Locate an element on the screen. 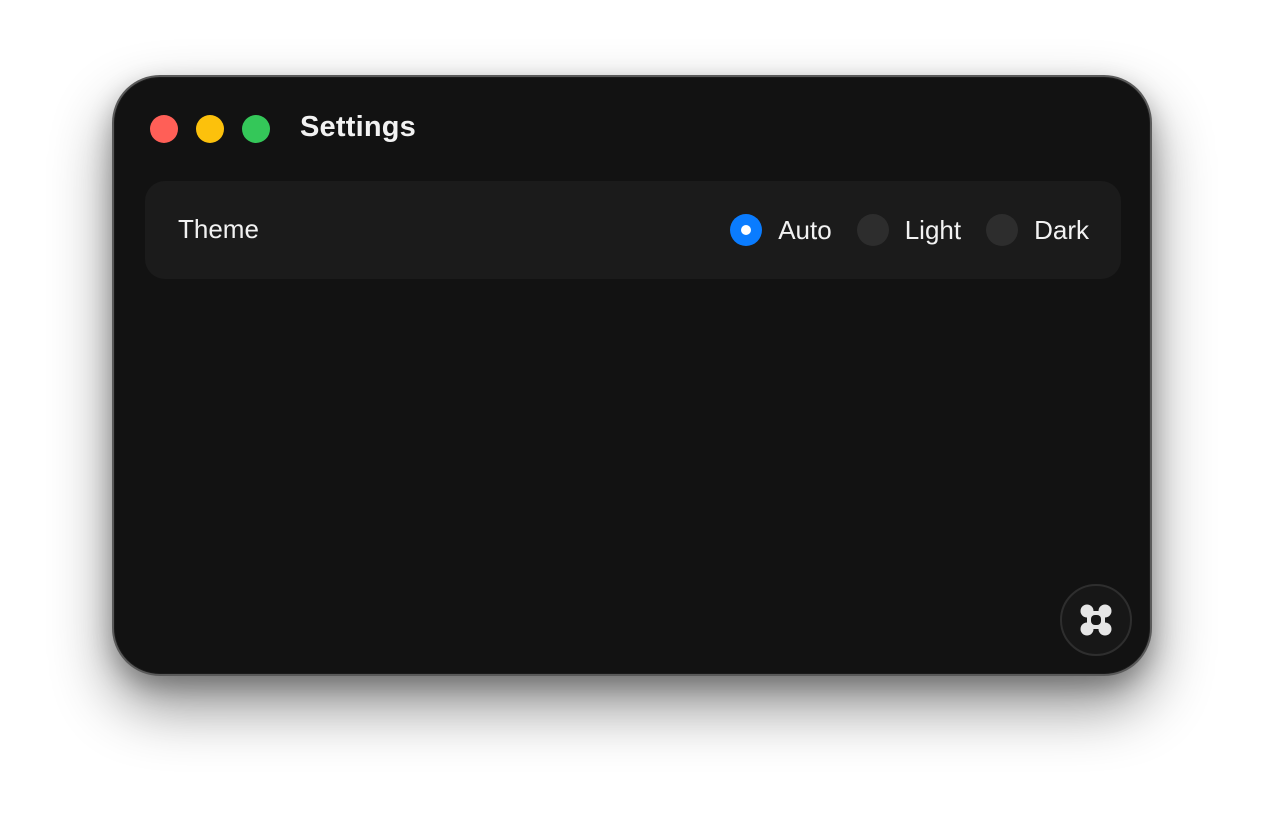  floating-action-button is located at coordinates (1096, 620).